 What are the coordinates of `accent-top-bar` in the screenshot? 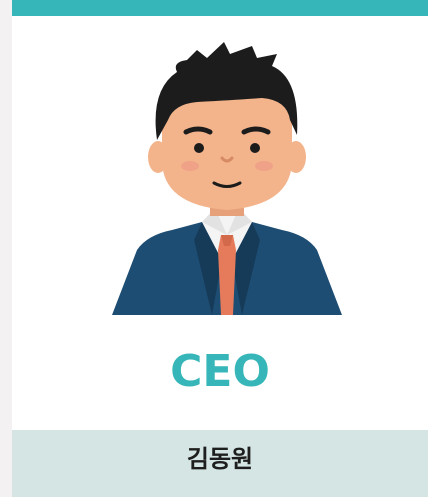 It's located at (220, 8).